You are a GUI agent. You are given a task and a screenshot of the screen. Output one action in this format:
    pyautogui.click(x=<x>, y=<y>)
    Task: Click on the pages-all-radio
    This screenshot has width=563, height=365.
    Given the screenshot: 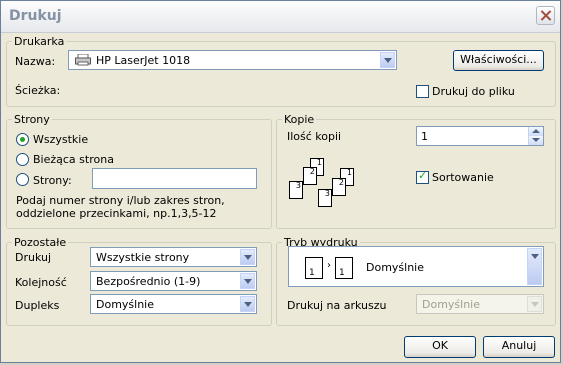 What is the action you would take?
    pyautogui.click(x=22, y=139)
    